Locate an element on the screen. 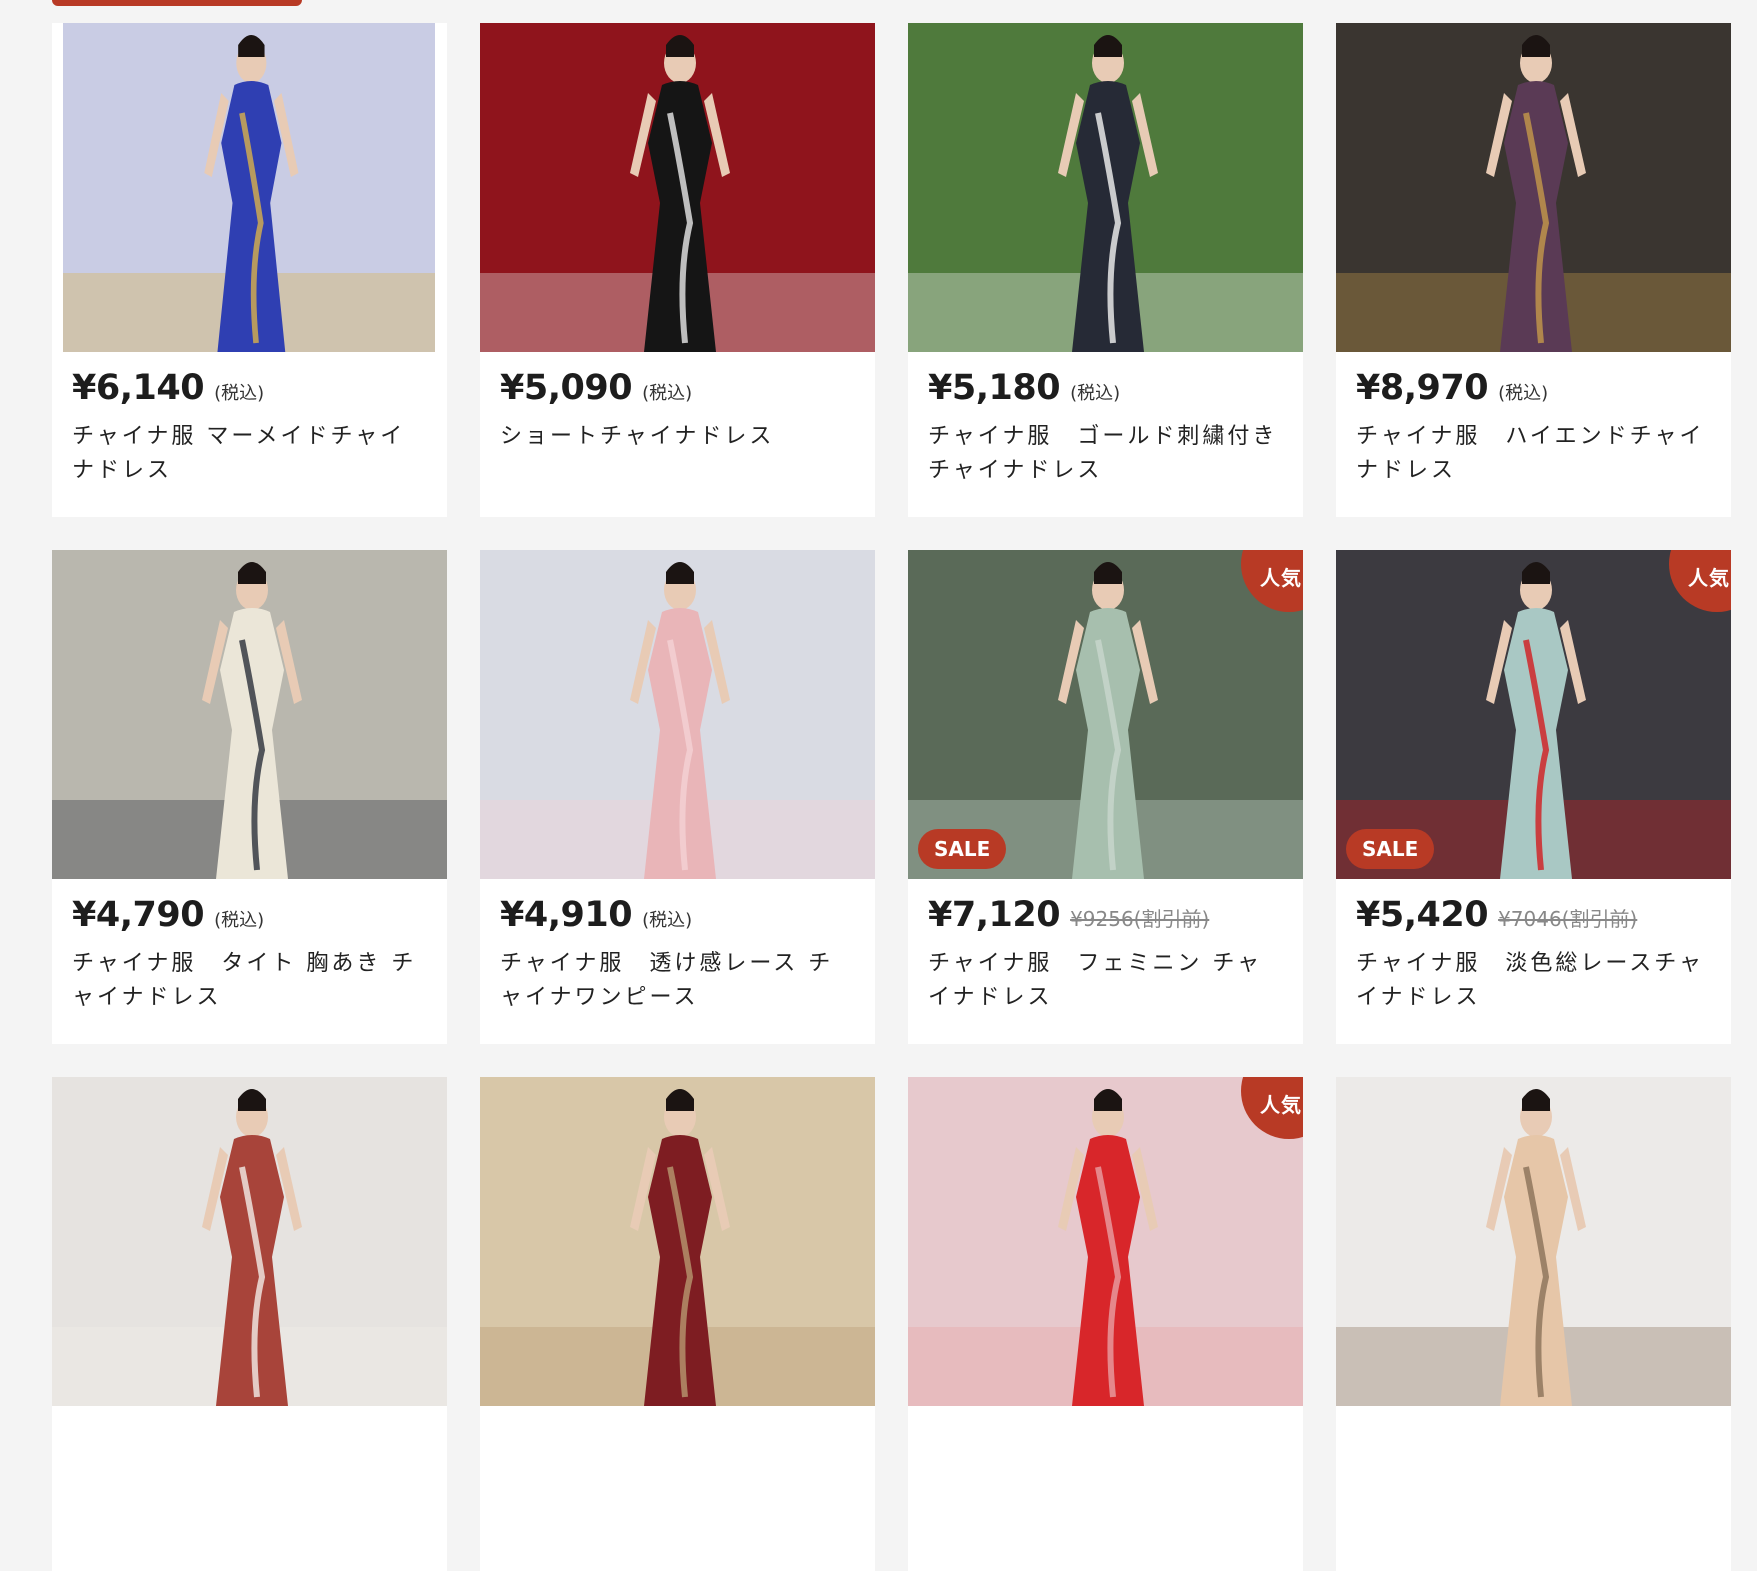  price-line: ¥6,140 (税込) is located at coordinates (249, 388).